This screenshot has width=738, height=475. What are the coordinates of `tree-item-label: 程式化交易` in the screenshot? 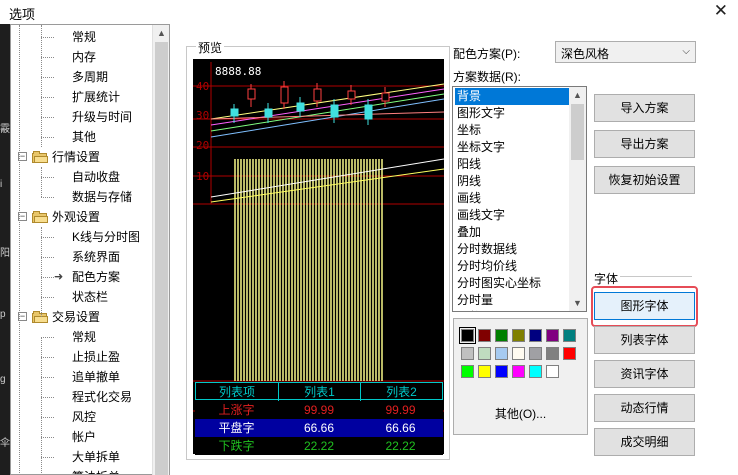 It's located at (102, 397).